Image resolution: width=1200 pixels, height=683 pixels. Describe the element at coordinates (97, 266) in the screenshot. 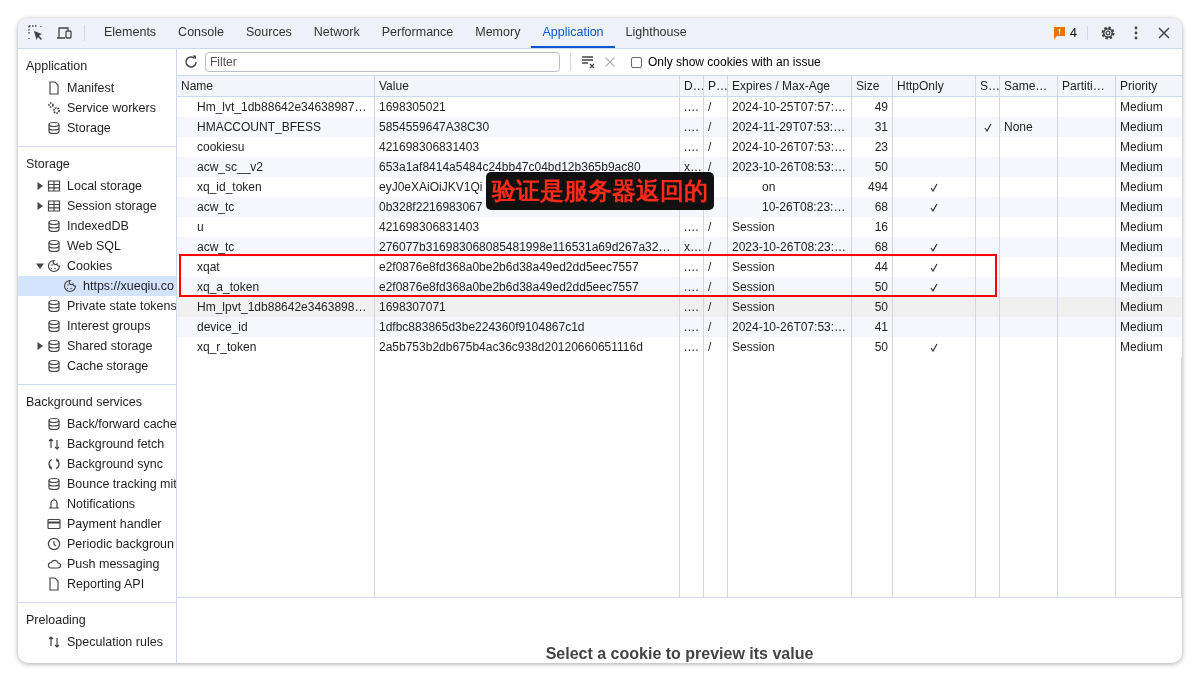

I see `sidebar-item: Cookies` at that location.